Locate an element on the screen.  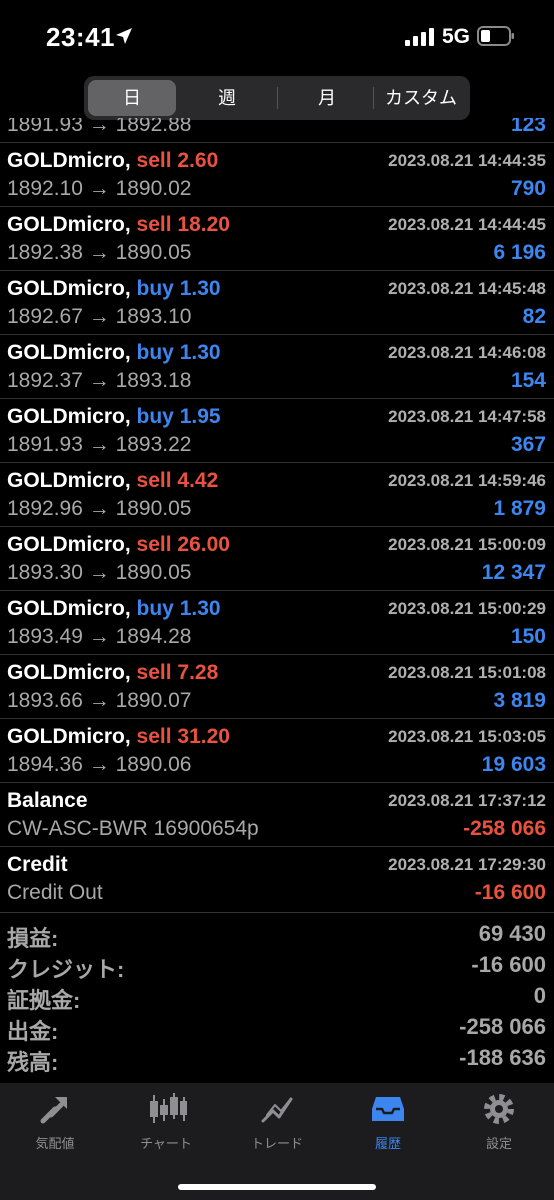
deal-date: 2023.08.21 14:44:35 is located at coordinates (467, 160).